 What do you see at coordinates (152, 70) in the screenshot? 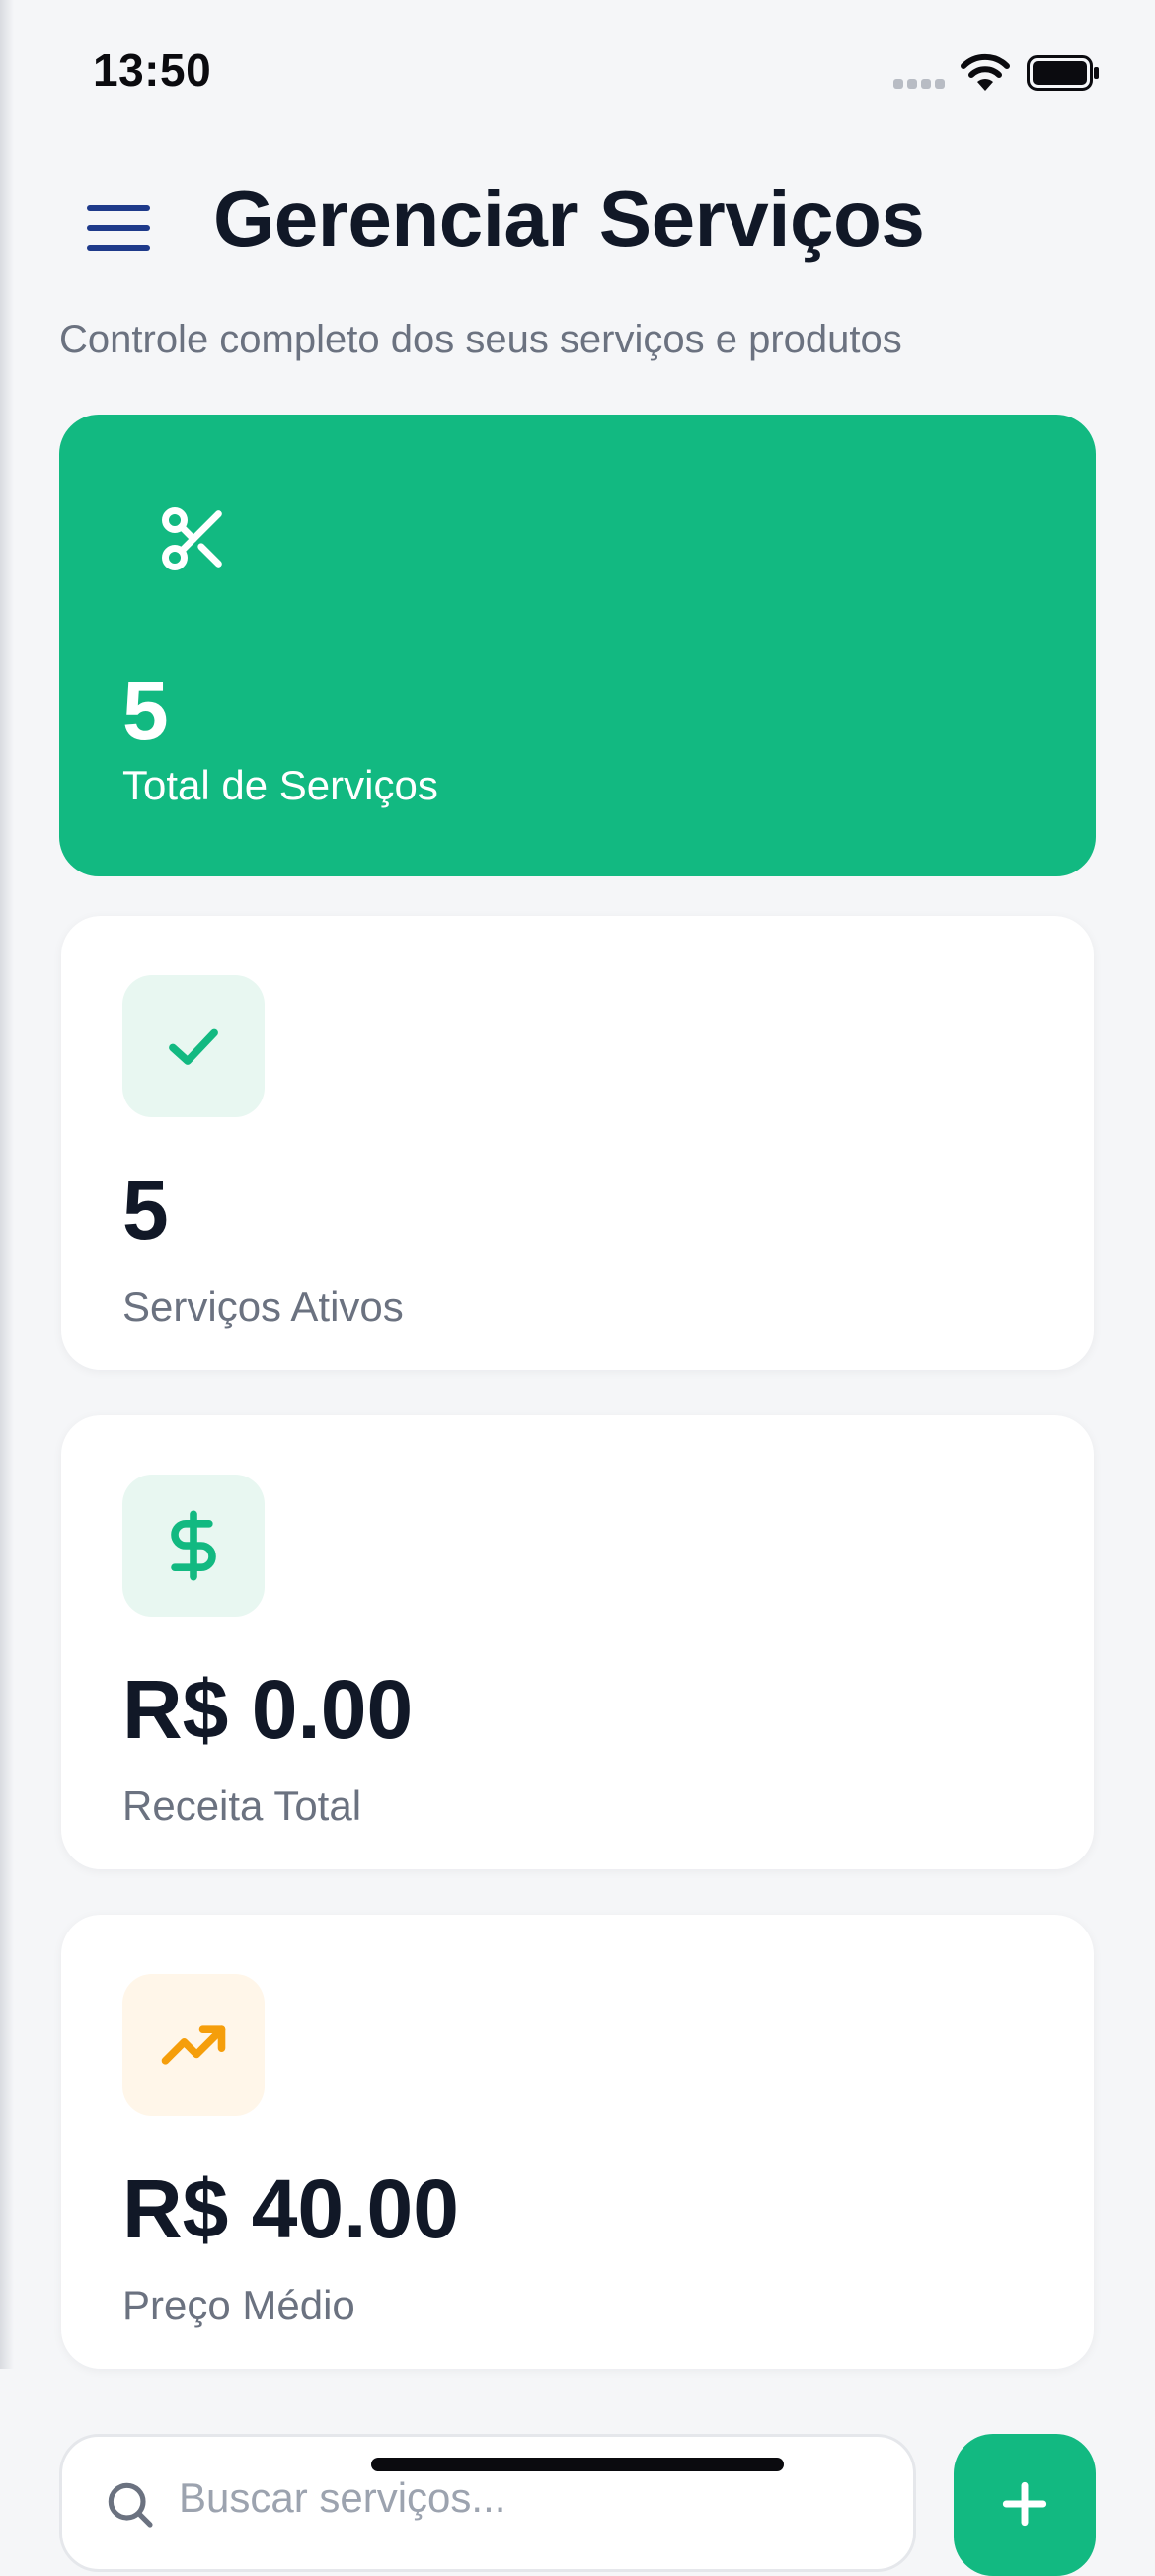
I see `status-time: 13:50` at bounding box center [152, 70].